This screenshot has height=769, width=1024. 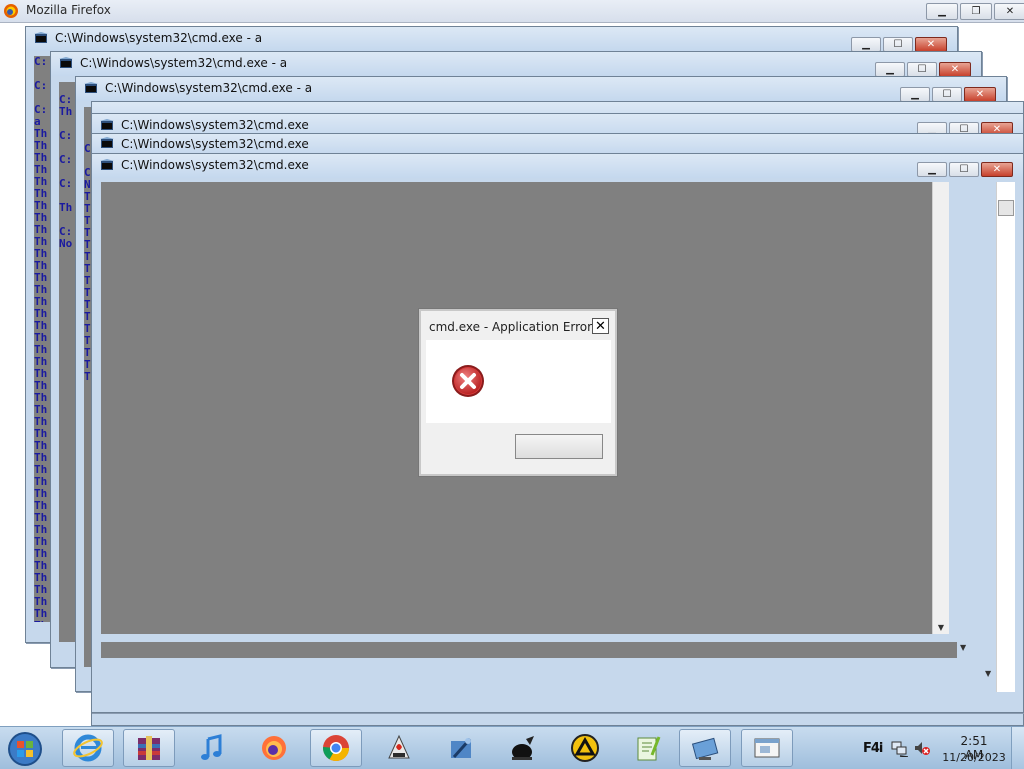 What do you see at coordinates (68, 10) in the screenshot?
I see `firefox-title: Mozilla Firefox` at bounding box center [68, 10].